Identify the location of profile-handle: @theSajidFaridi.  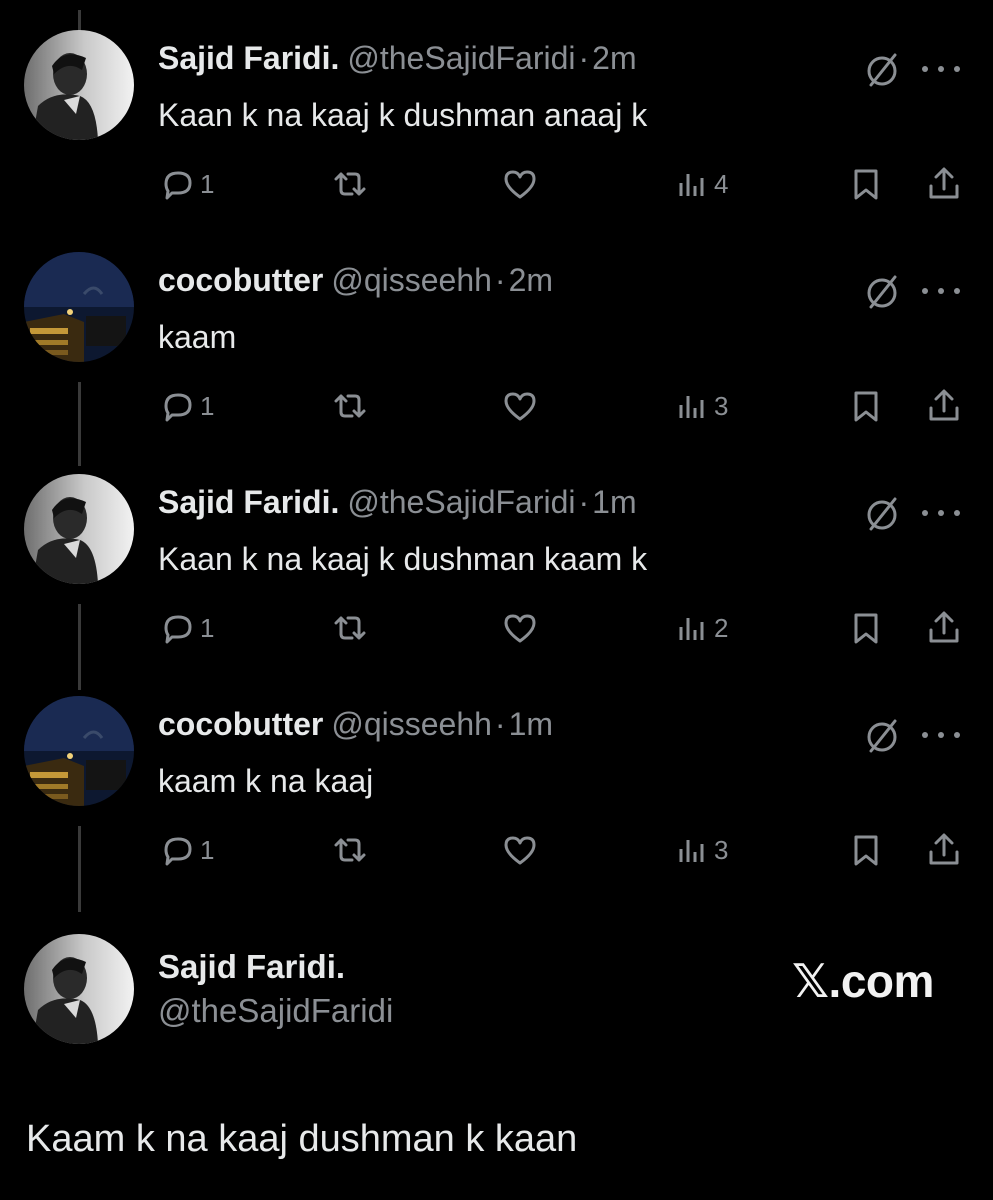
(275, 1011).